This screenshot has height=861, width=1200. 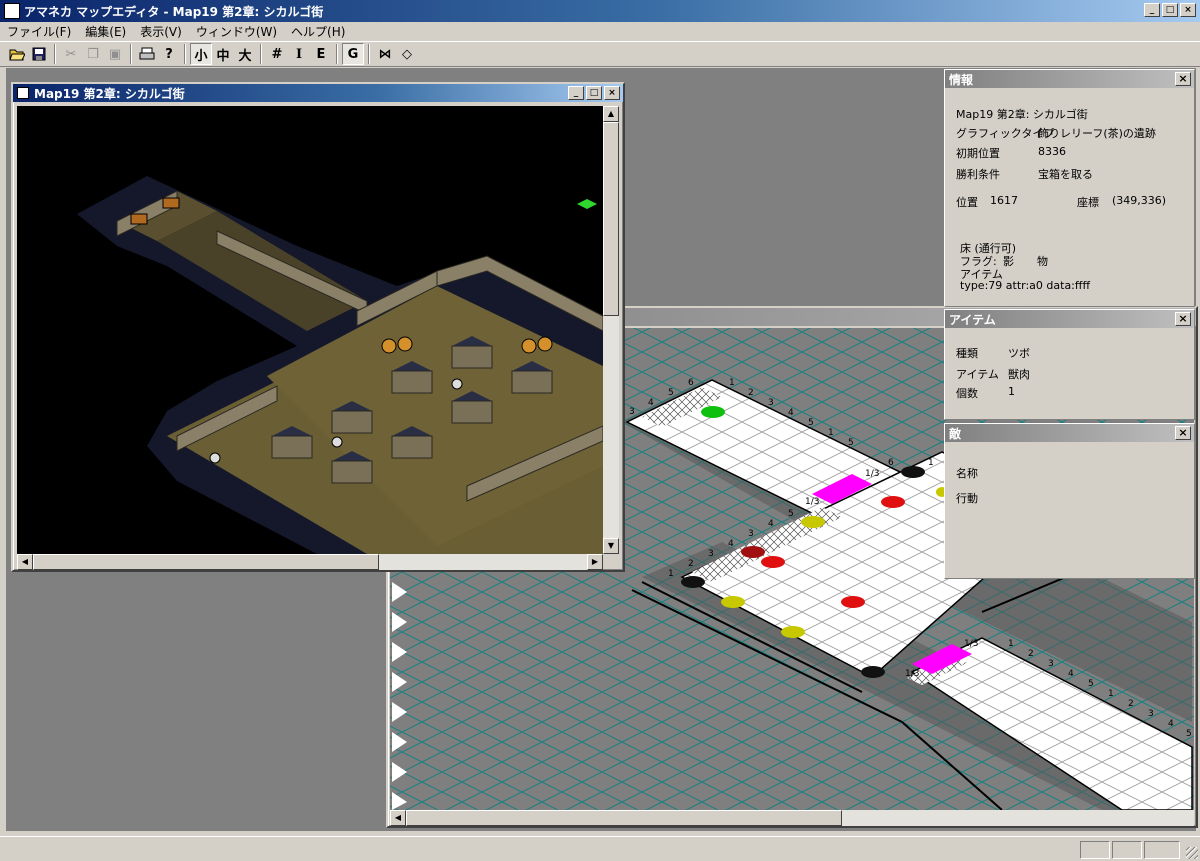 What do you see at coordinates (385, 54) in the screenshot?
I see `link-icon: ⋈` at bounding box center [385, 54].